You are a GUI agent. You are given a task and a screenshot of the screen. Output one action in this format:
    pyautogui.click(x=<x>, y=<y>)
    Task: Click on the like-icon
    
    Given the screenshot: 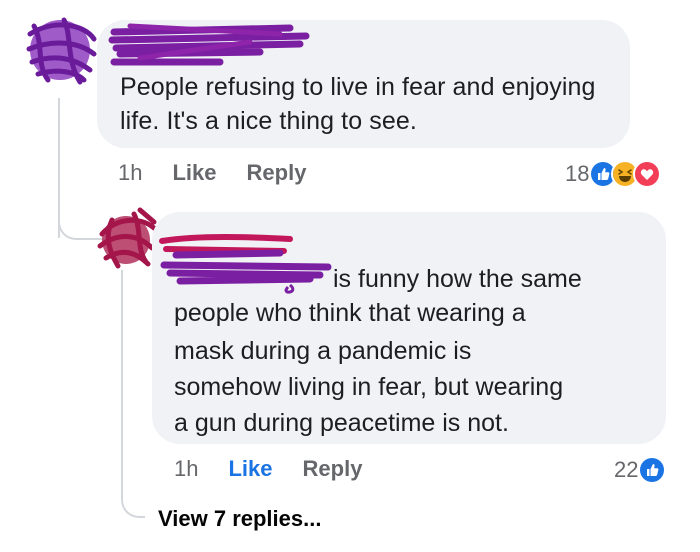 What is the action you would take?
    pyautogui.click(x=652, y=470)
    